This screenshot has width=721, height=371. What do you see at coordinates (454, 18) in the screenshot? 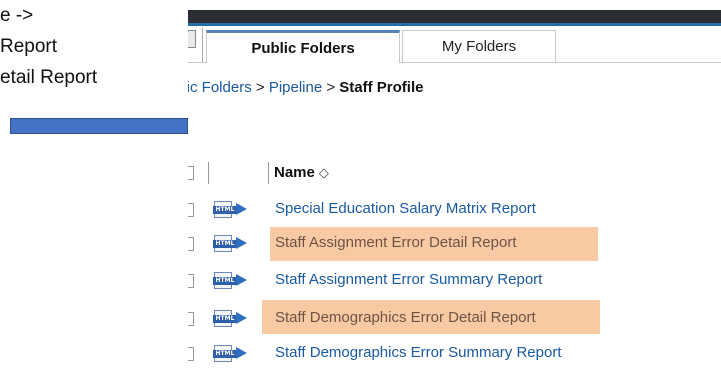
I see `top-banner` at bounding box center [454, 18].